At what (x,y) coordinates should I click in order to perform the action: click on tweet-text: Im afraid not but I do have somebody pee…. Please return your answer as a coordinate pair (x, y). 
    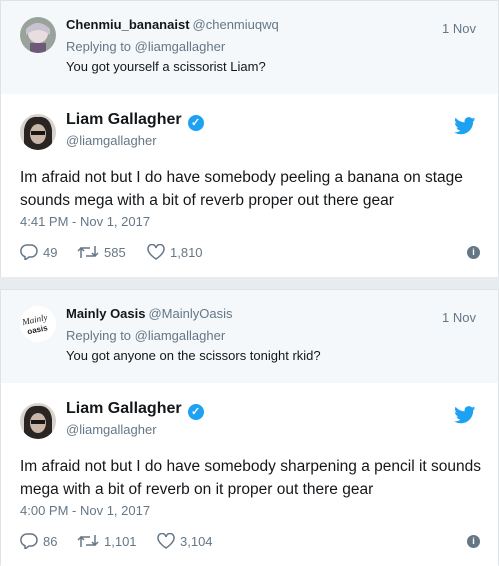
    Looking at the image, I should click on (241, 189).